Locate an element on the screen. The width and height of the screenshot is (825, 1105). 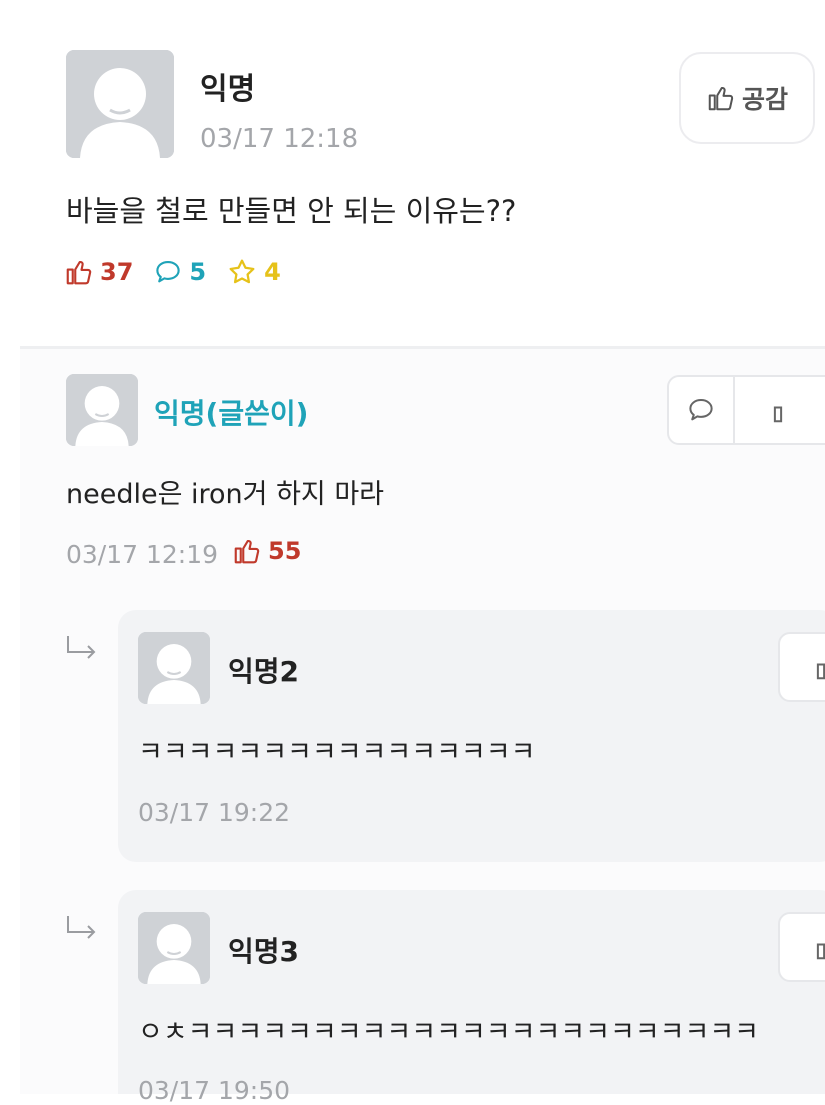
post-body: 바늘을 철로 만들면 안 되는 이유는?? is located at coordinates (291, 211).